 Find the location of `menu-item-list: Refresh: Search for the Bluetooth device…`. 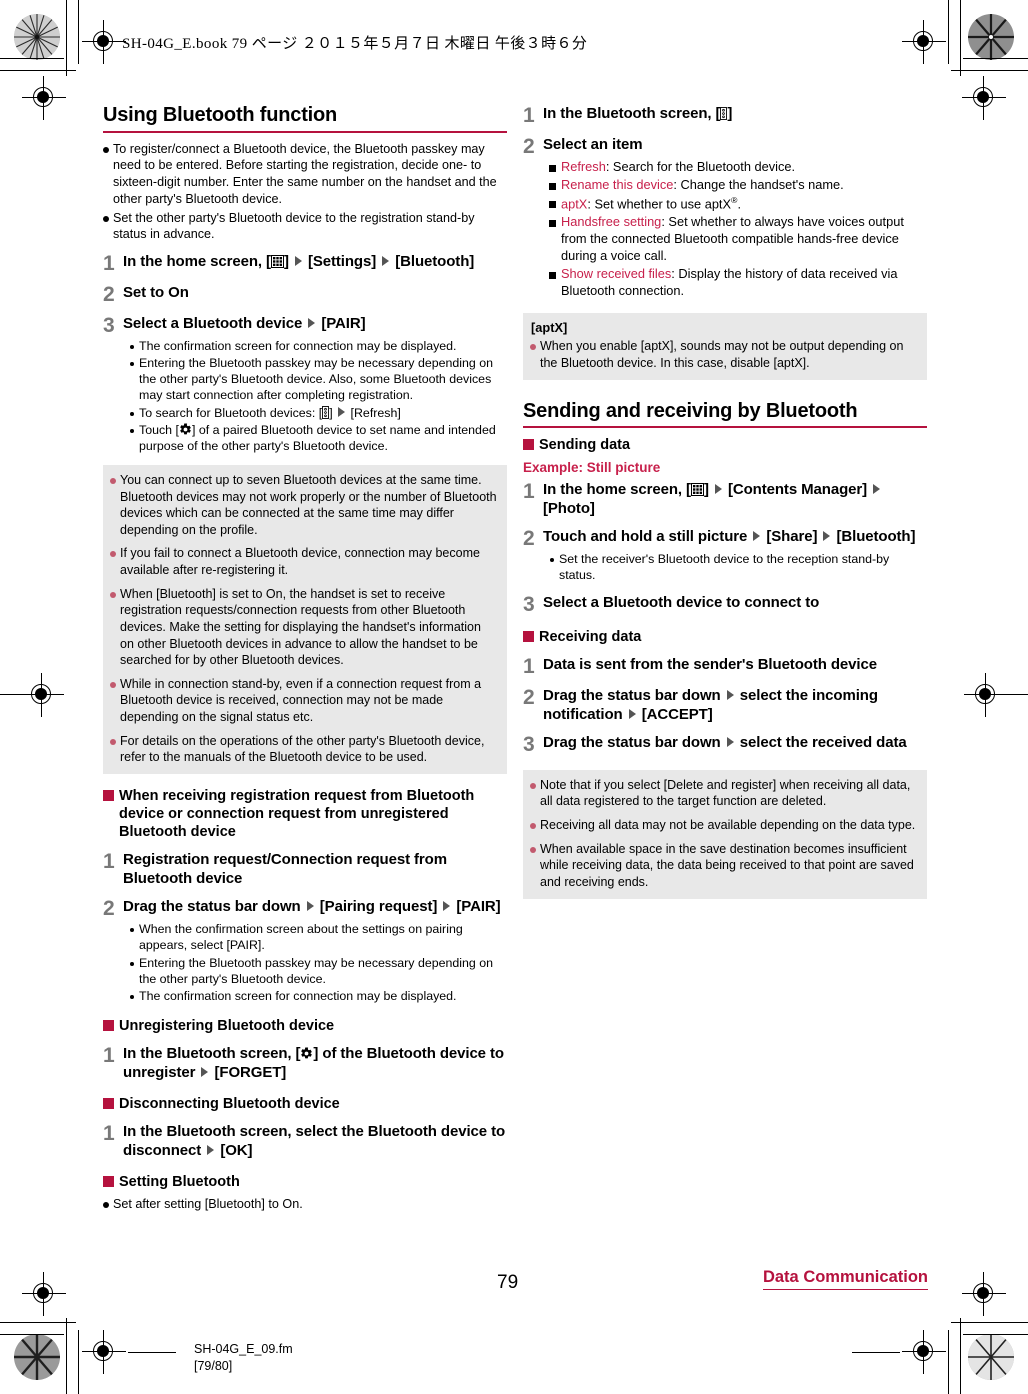

menu-item-list: Refresh: Search for the Bluetooth device… is located at coordinates (738, 229).